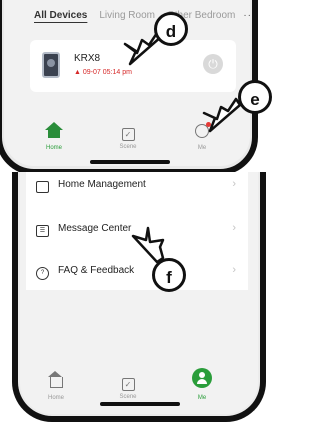 Image resolution: width=320 pixels, height=425 pixels. I want to click on callout-f: f, so click(169, 275).